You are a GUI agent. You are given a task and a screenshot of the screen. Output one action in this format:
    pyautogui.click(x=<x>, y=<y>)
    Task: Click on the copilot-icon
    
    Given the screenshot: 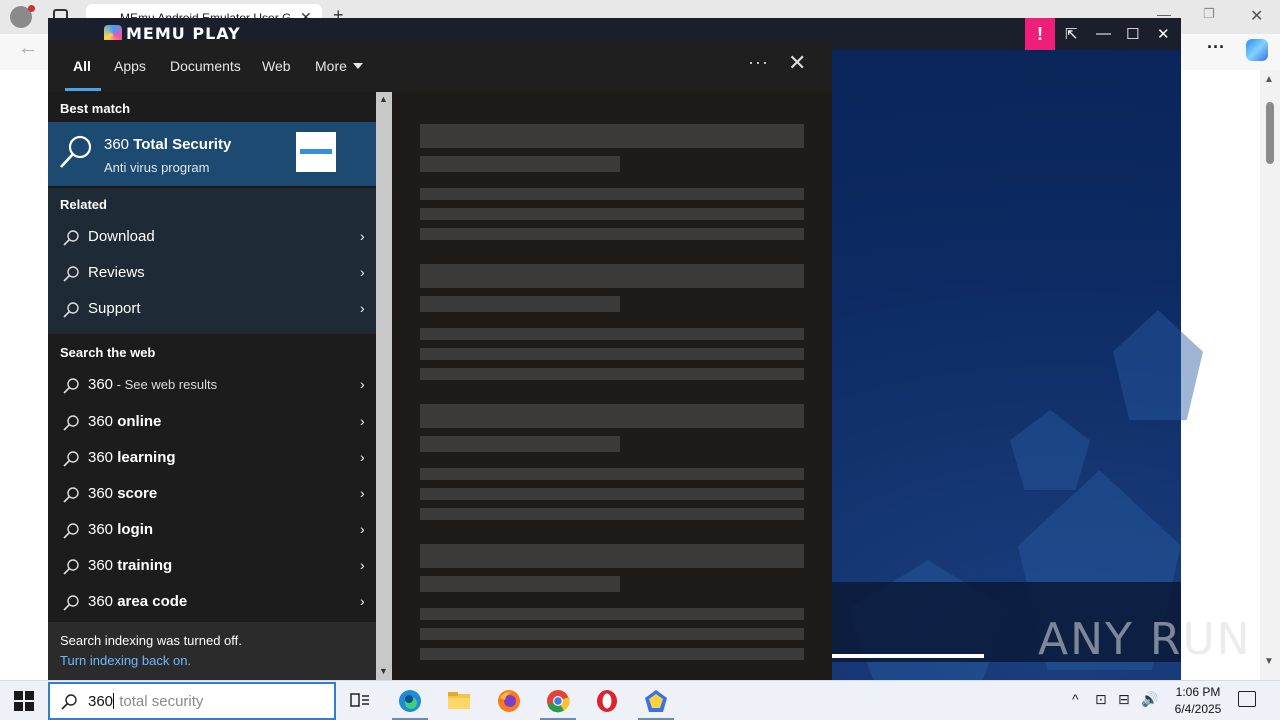 What is the action you would take?
    pyautogui.click(x=1257, y=50)
    